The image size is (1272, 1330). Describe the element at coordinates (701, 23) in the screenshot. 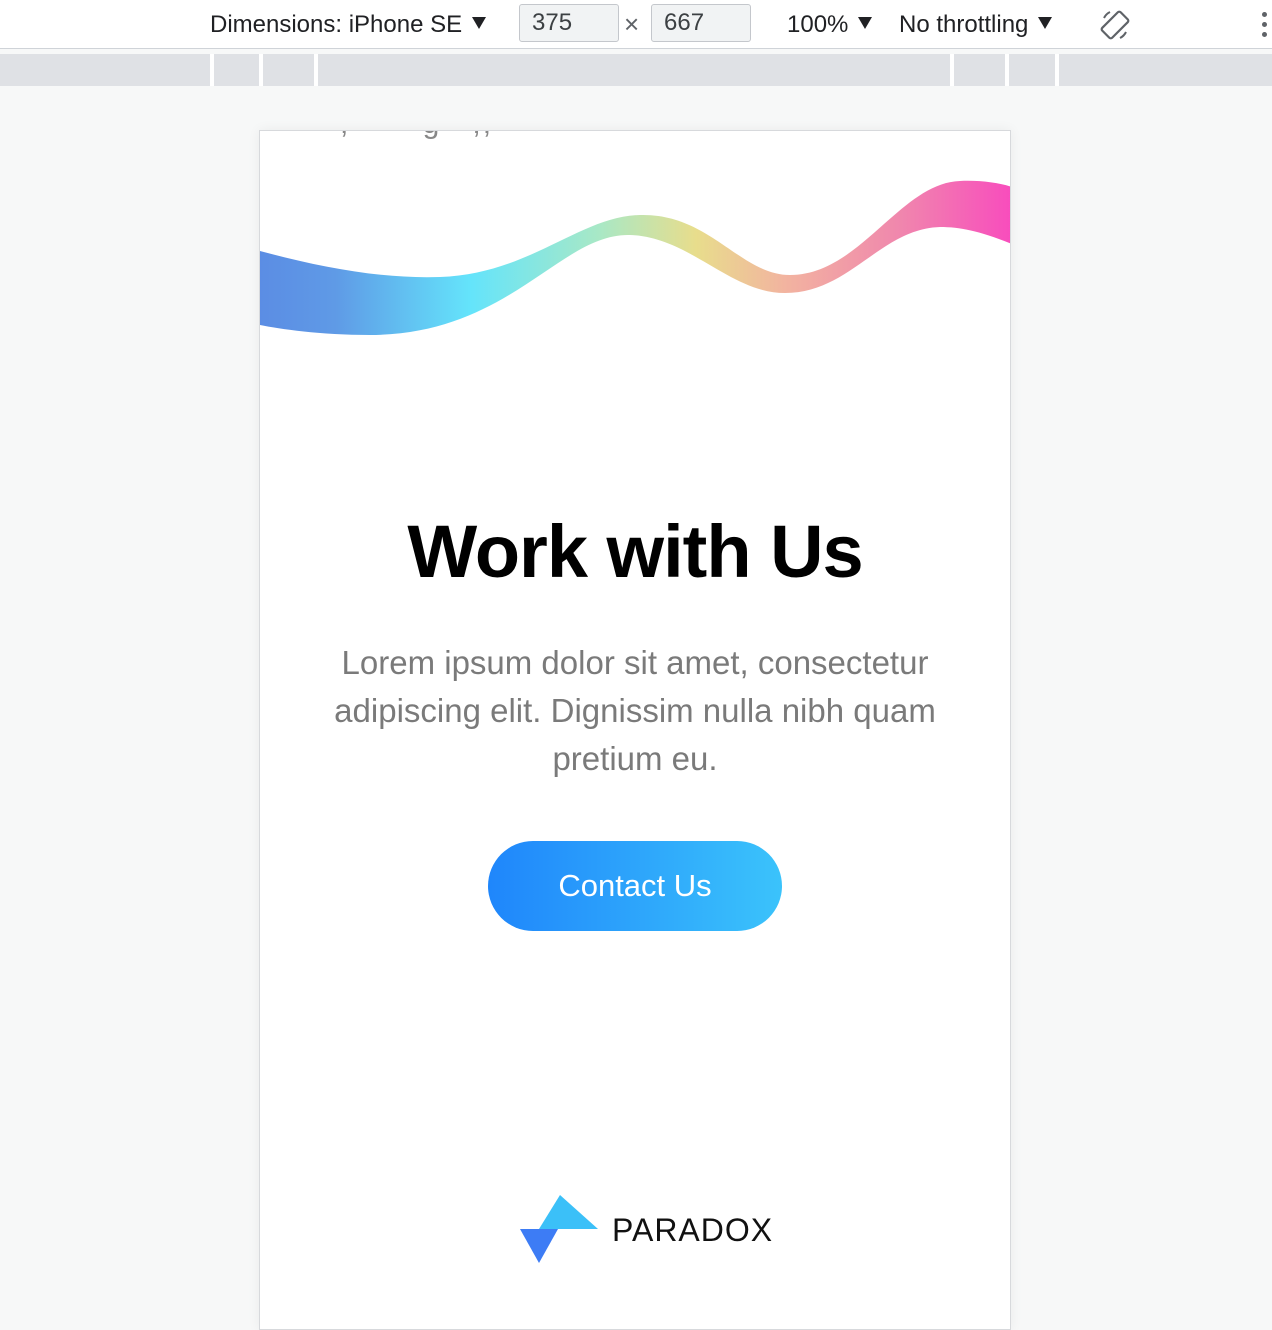

I see `height-input` at that location.